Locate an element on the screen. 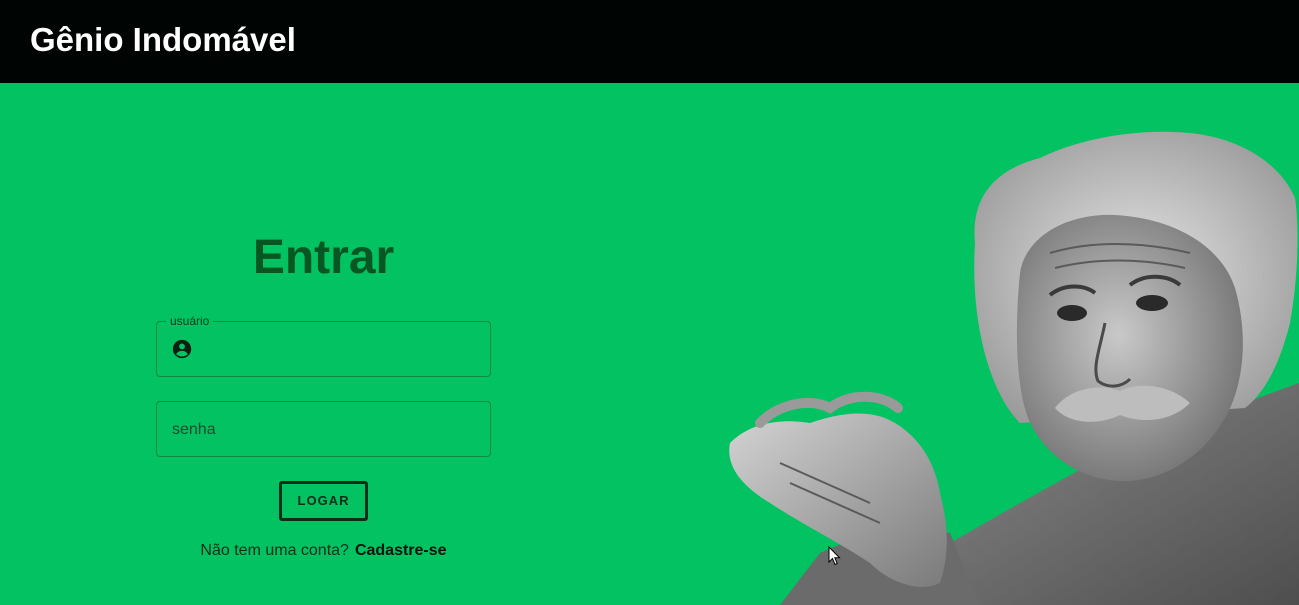  top-app-bar: Gênio Indomável is located at coordinates (649, 41).